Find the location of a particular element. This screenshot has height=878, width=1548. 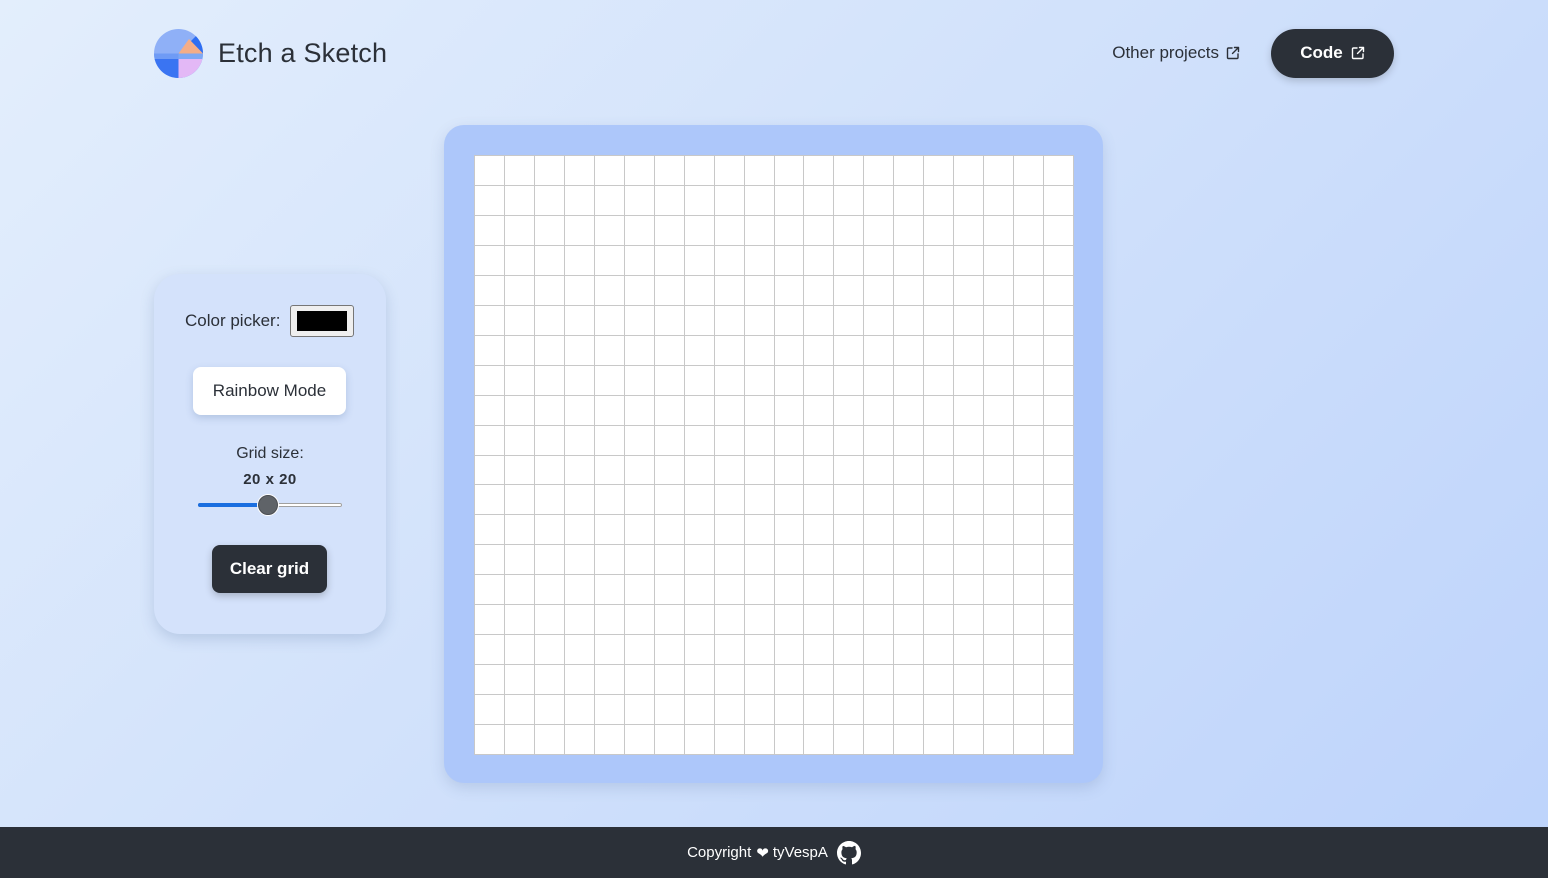

color-picker-input is located at coordinates (322, 321).